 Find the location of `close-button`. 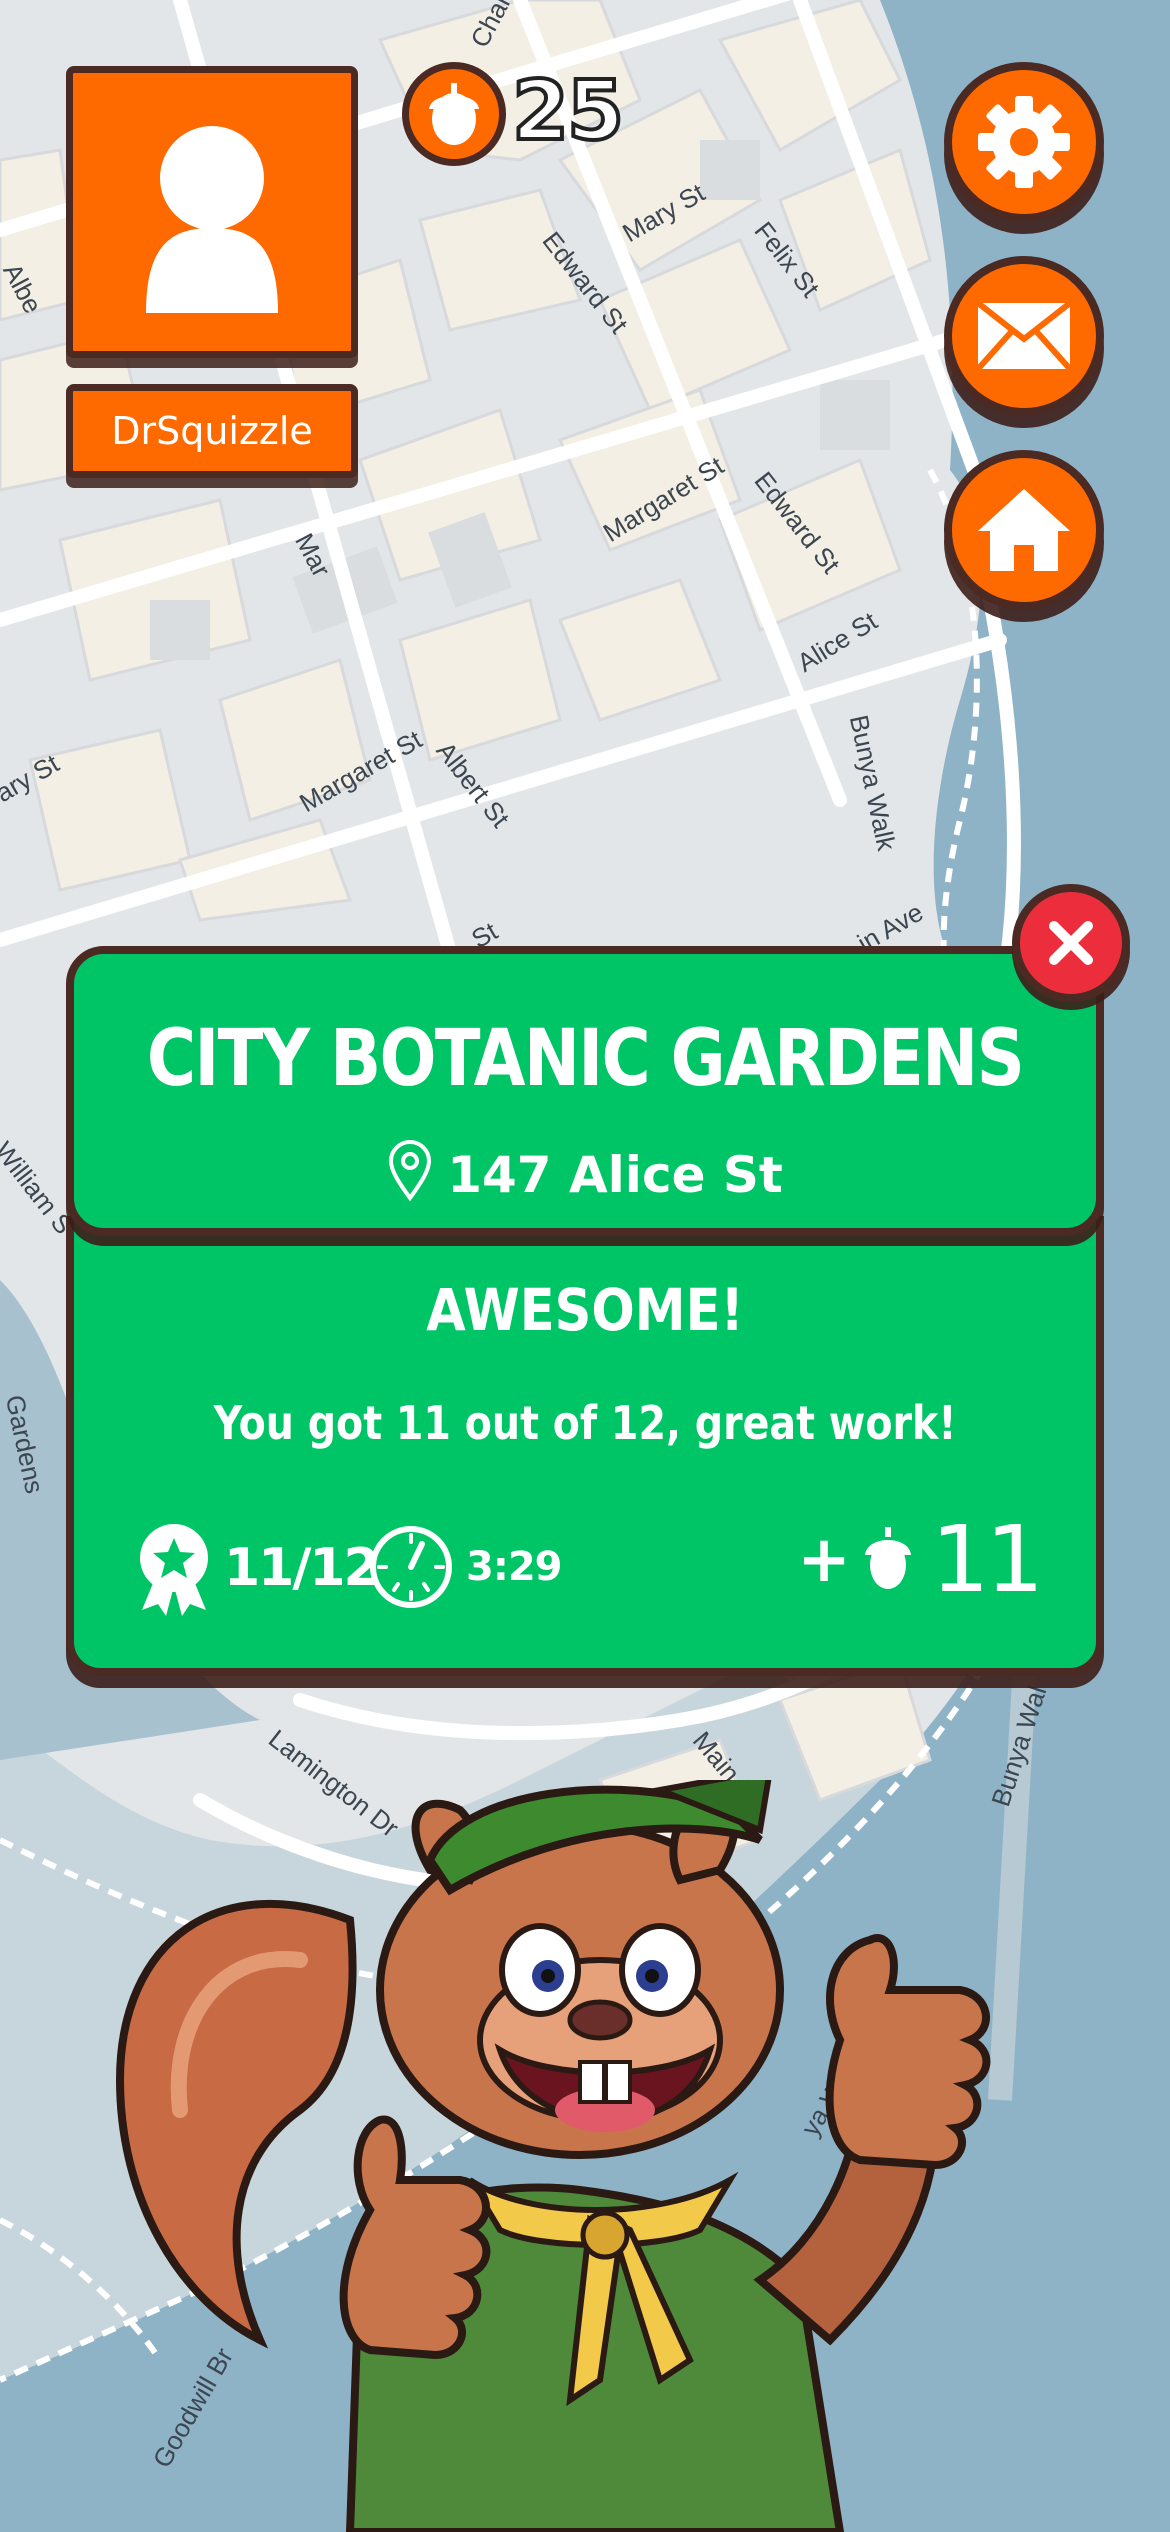

close-button is located at coordinates (1071, 943).